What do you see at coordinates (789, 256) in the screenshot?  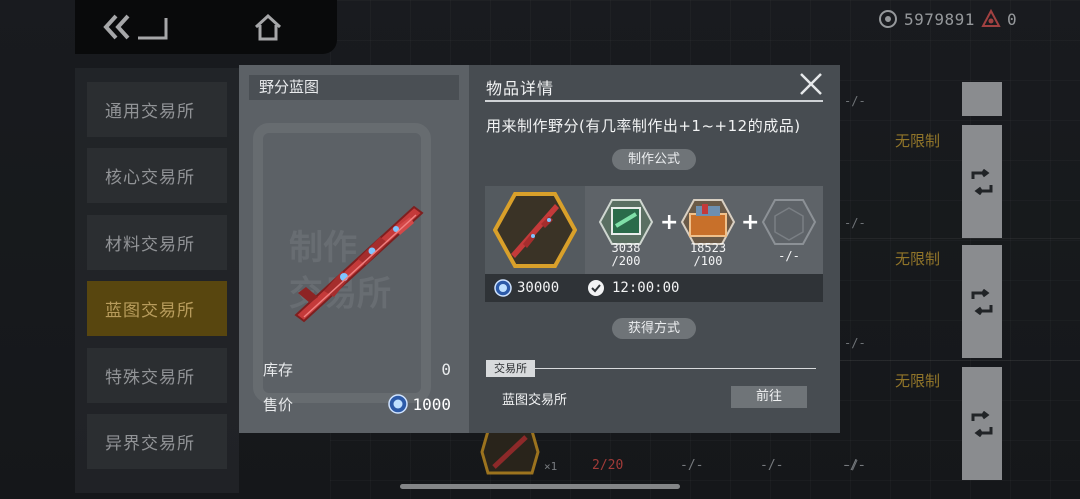 I see `material-count: -/-` at bounding box center [789, 256].